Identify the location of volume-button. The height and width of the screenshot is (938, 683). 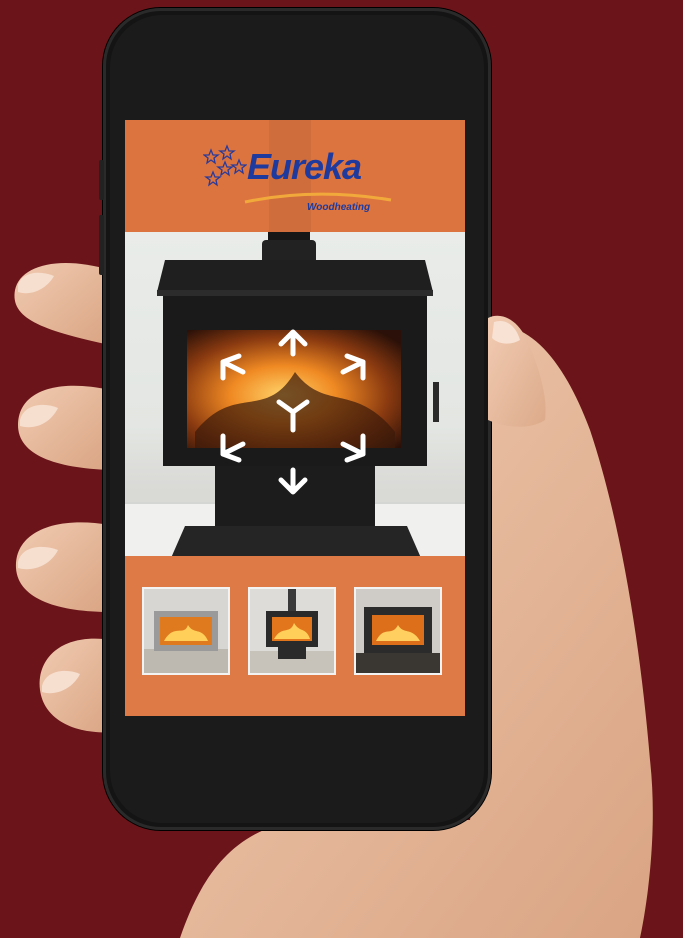
(101, 245).